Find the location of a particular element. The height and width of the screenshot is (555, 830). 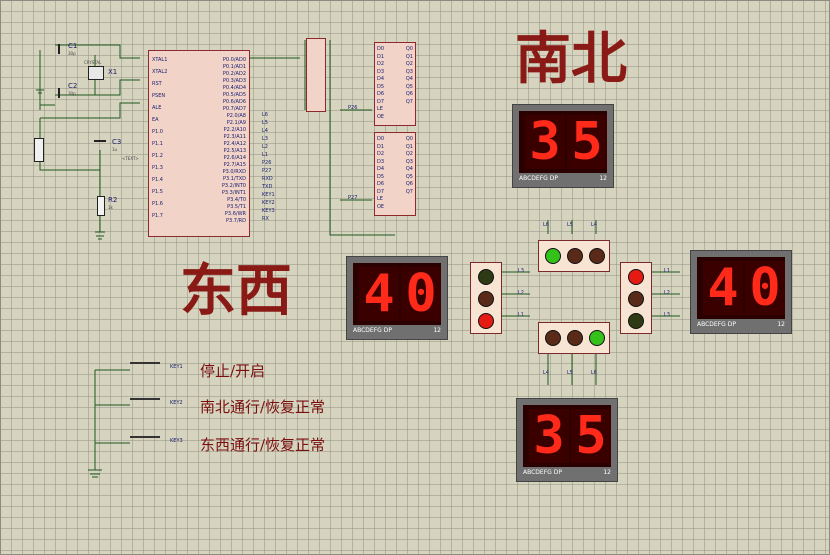

mcu-net-3: L3 is located at coordinates (265, 139).